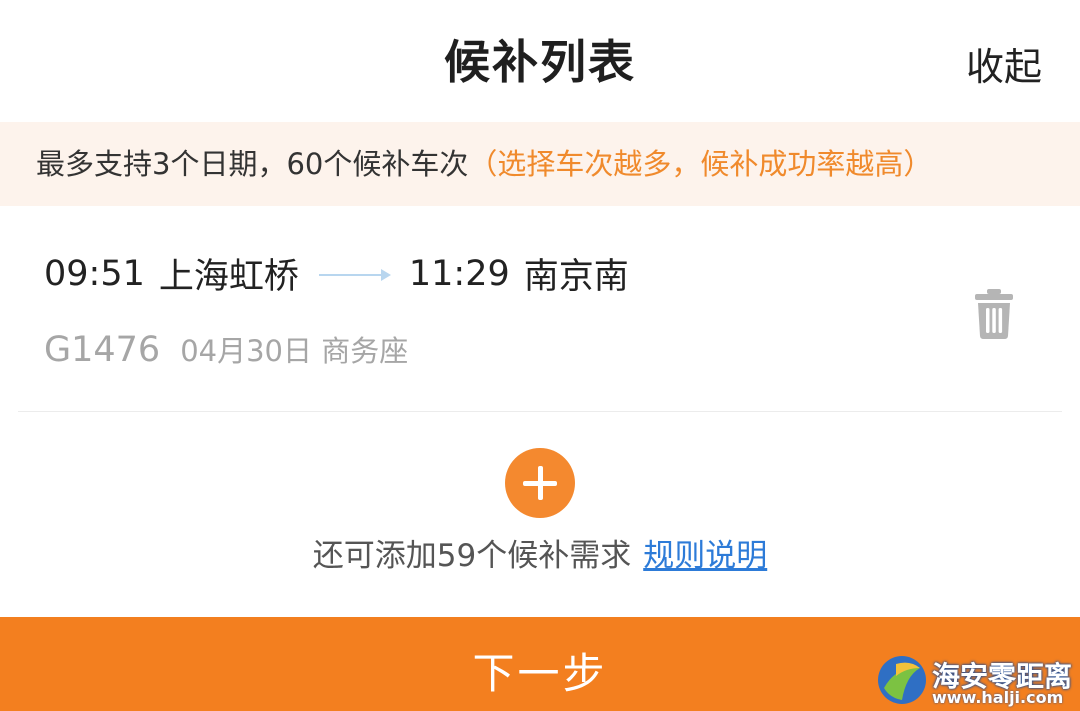  Describe the element at coordinates (94, 273) in the screenshot. I see `depart-time: 09:51` at that location.